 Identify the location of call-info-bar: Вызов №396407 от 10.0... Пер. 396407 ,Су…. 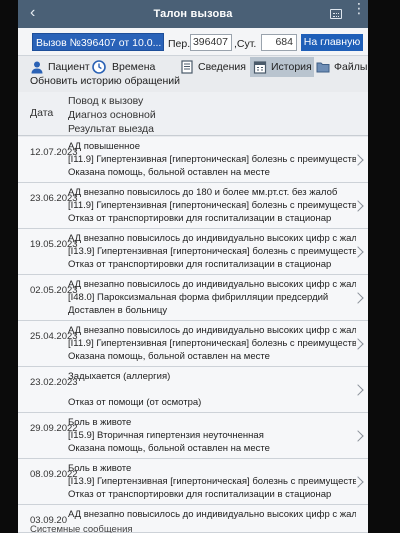
(193, 42).